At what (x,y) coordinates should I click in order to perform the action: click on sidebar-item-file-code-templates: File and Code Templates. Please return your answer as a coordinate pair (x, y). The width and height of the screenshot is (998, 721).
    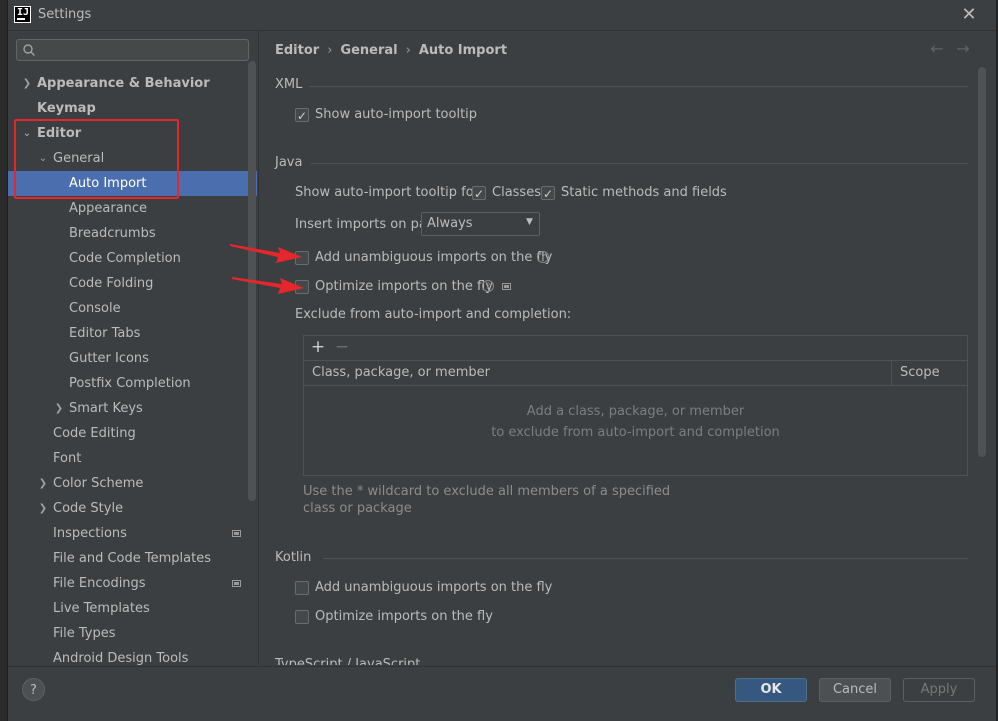
    Looking at the image, I should click on (132, 558).